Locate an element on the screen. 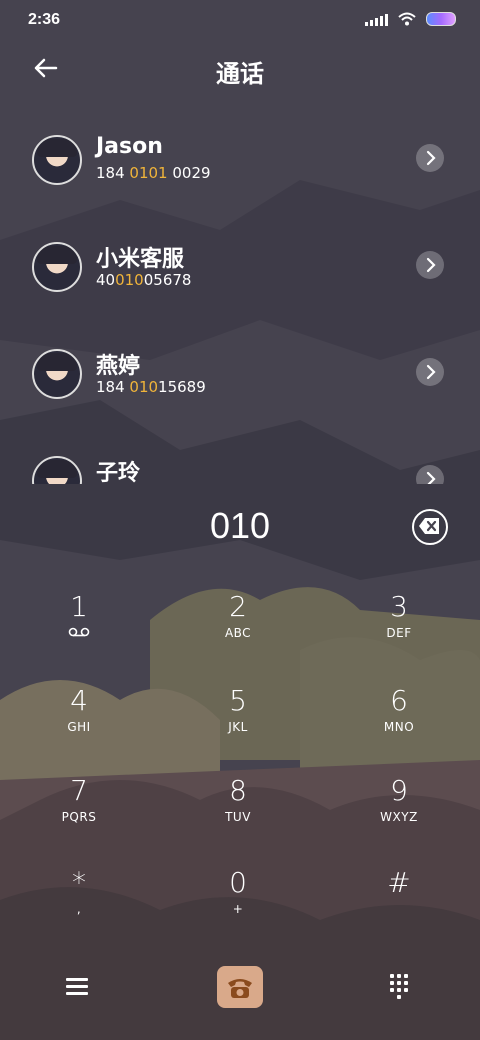 This screenshot has height=1040, width=480. key-star: * , is located at coordinates (79, 901).